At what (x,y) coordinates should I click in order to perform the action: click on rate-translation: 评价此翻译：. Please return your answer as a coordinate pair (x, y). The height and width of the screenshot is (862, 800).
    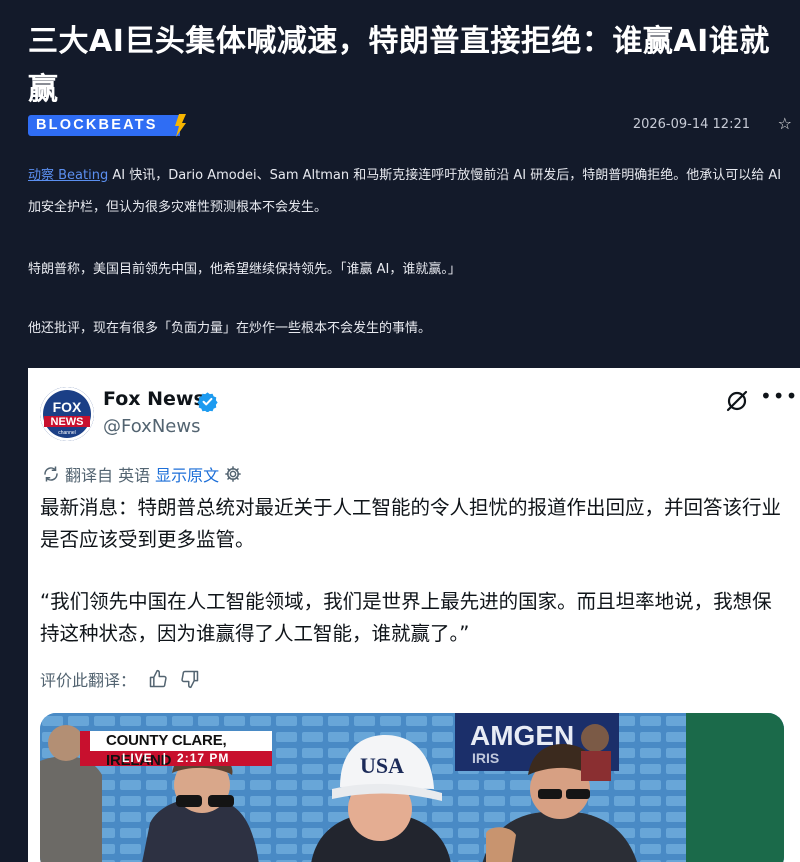
    Looking at the image, I should click on (120, 679).